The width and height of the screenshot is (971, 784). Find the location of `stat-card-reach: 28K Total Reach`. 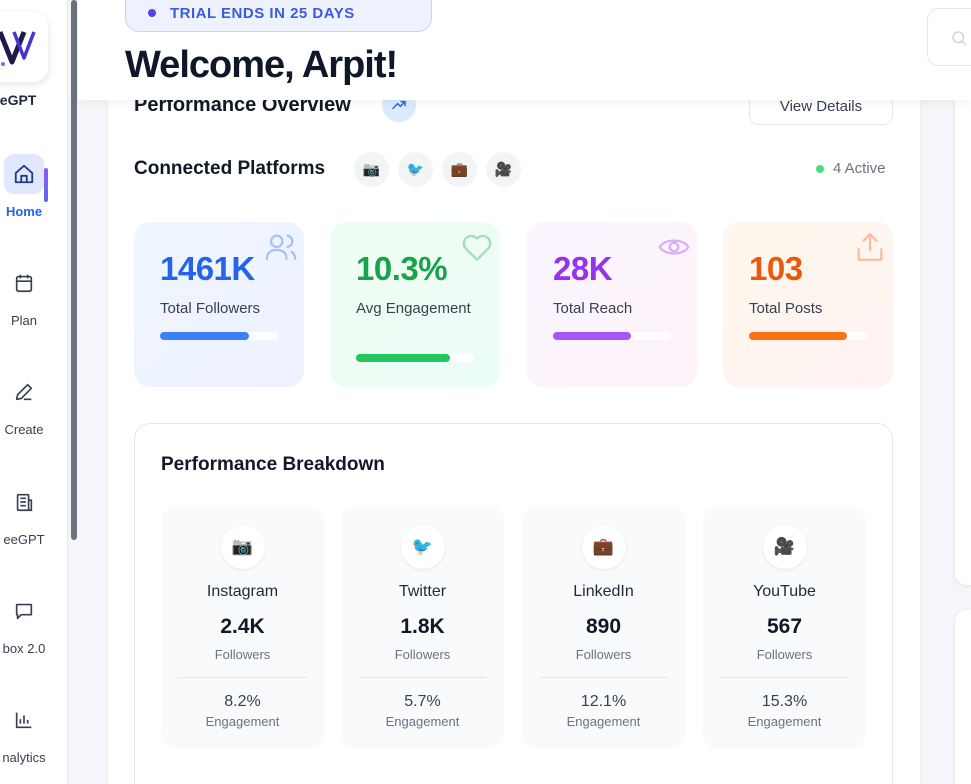

stat-card-reach: 28K Total Reach is located at coordinates (612, 304).